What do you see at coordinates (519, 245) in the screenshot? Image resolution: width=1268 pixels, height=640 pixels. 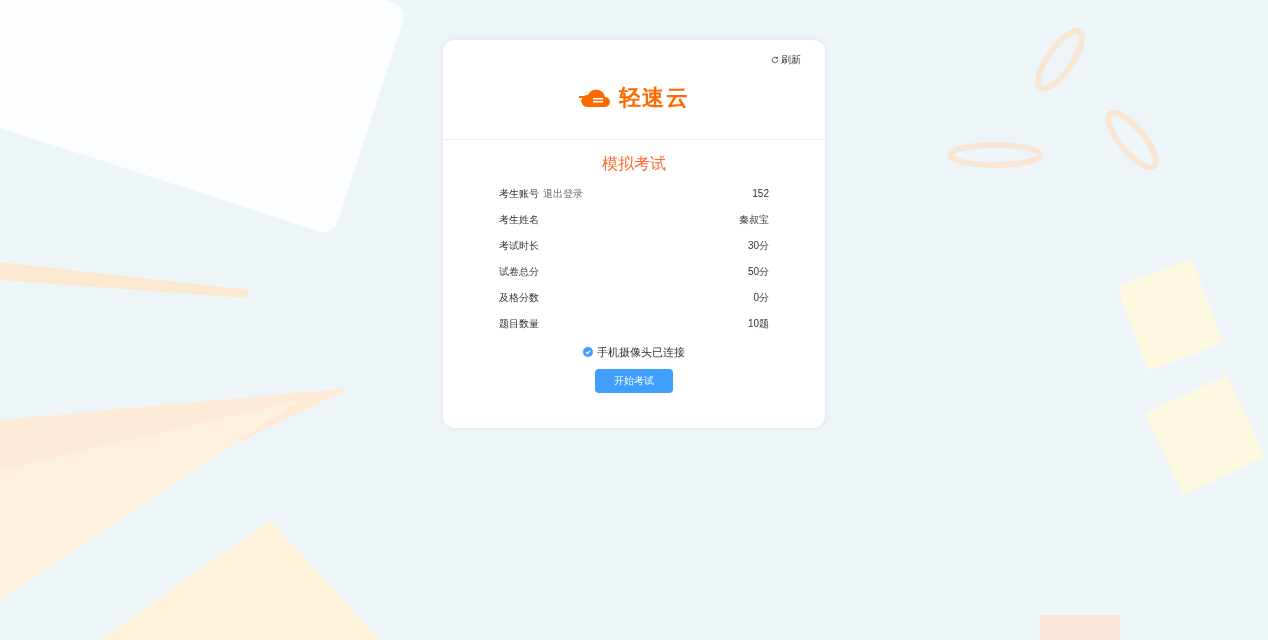 I see `field-label: 考试时长` at bounding box center [519, 245].